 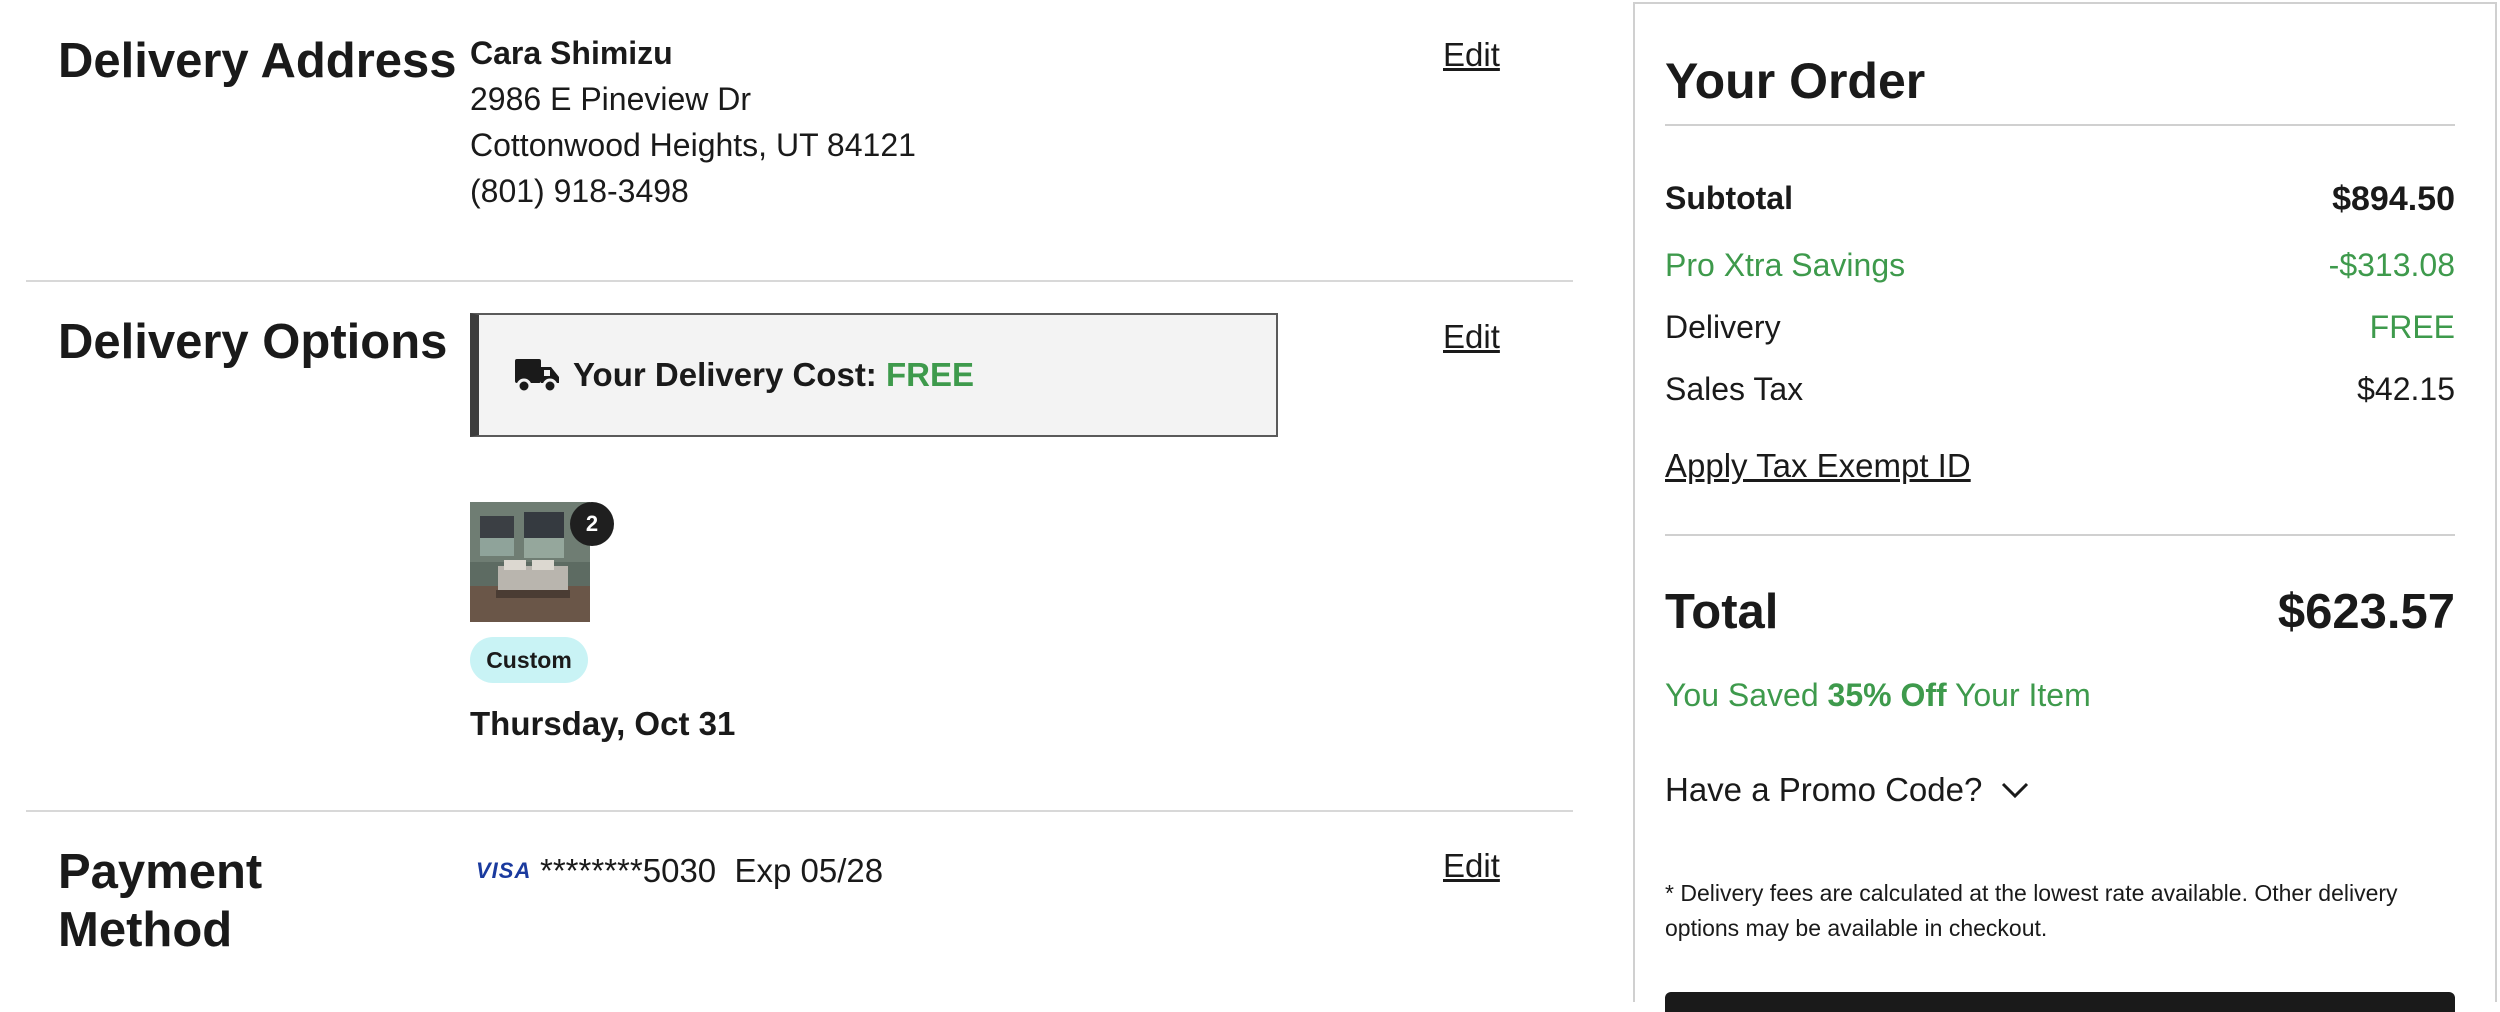 I want to click on card-expiry: Exp 05/28, so click(x=809, y=870).